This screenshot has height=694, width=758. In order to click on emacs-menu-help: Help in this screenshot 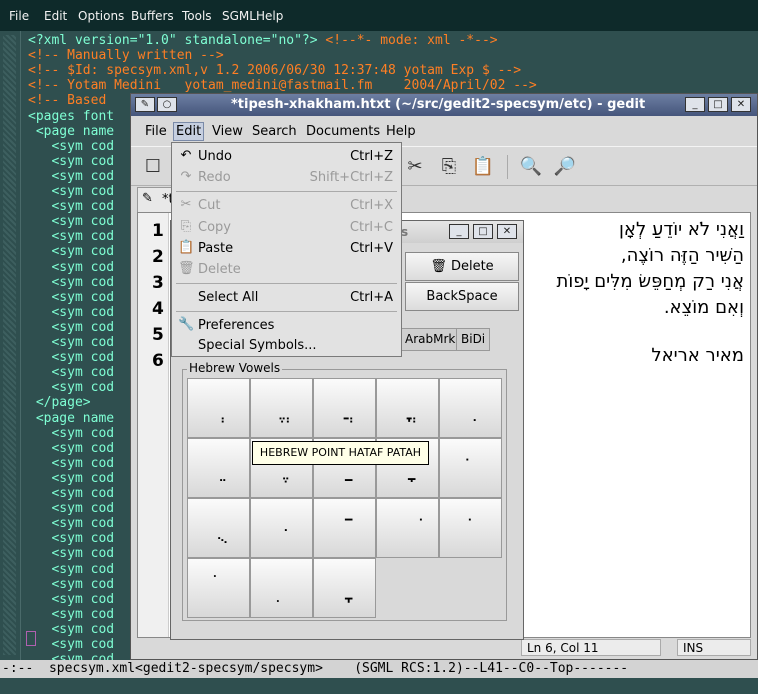, I will do `click(269, 16)`.